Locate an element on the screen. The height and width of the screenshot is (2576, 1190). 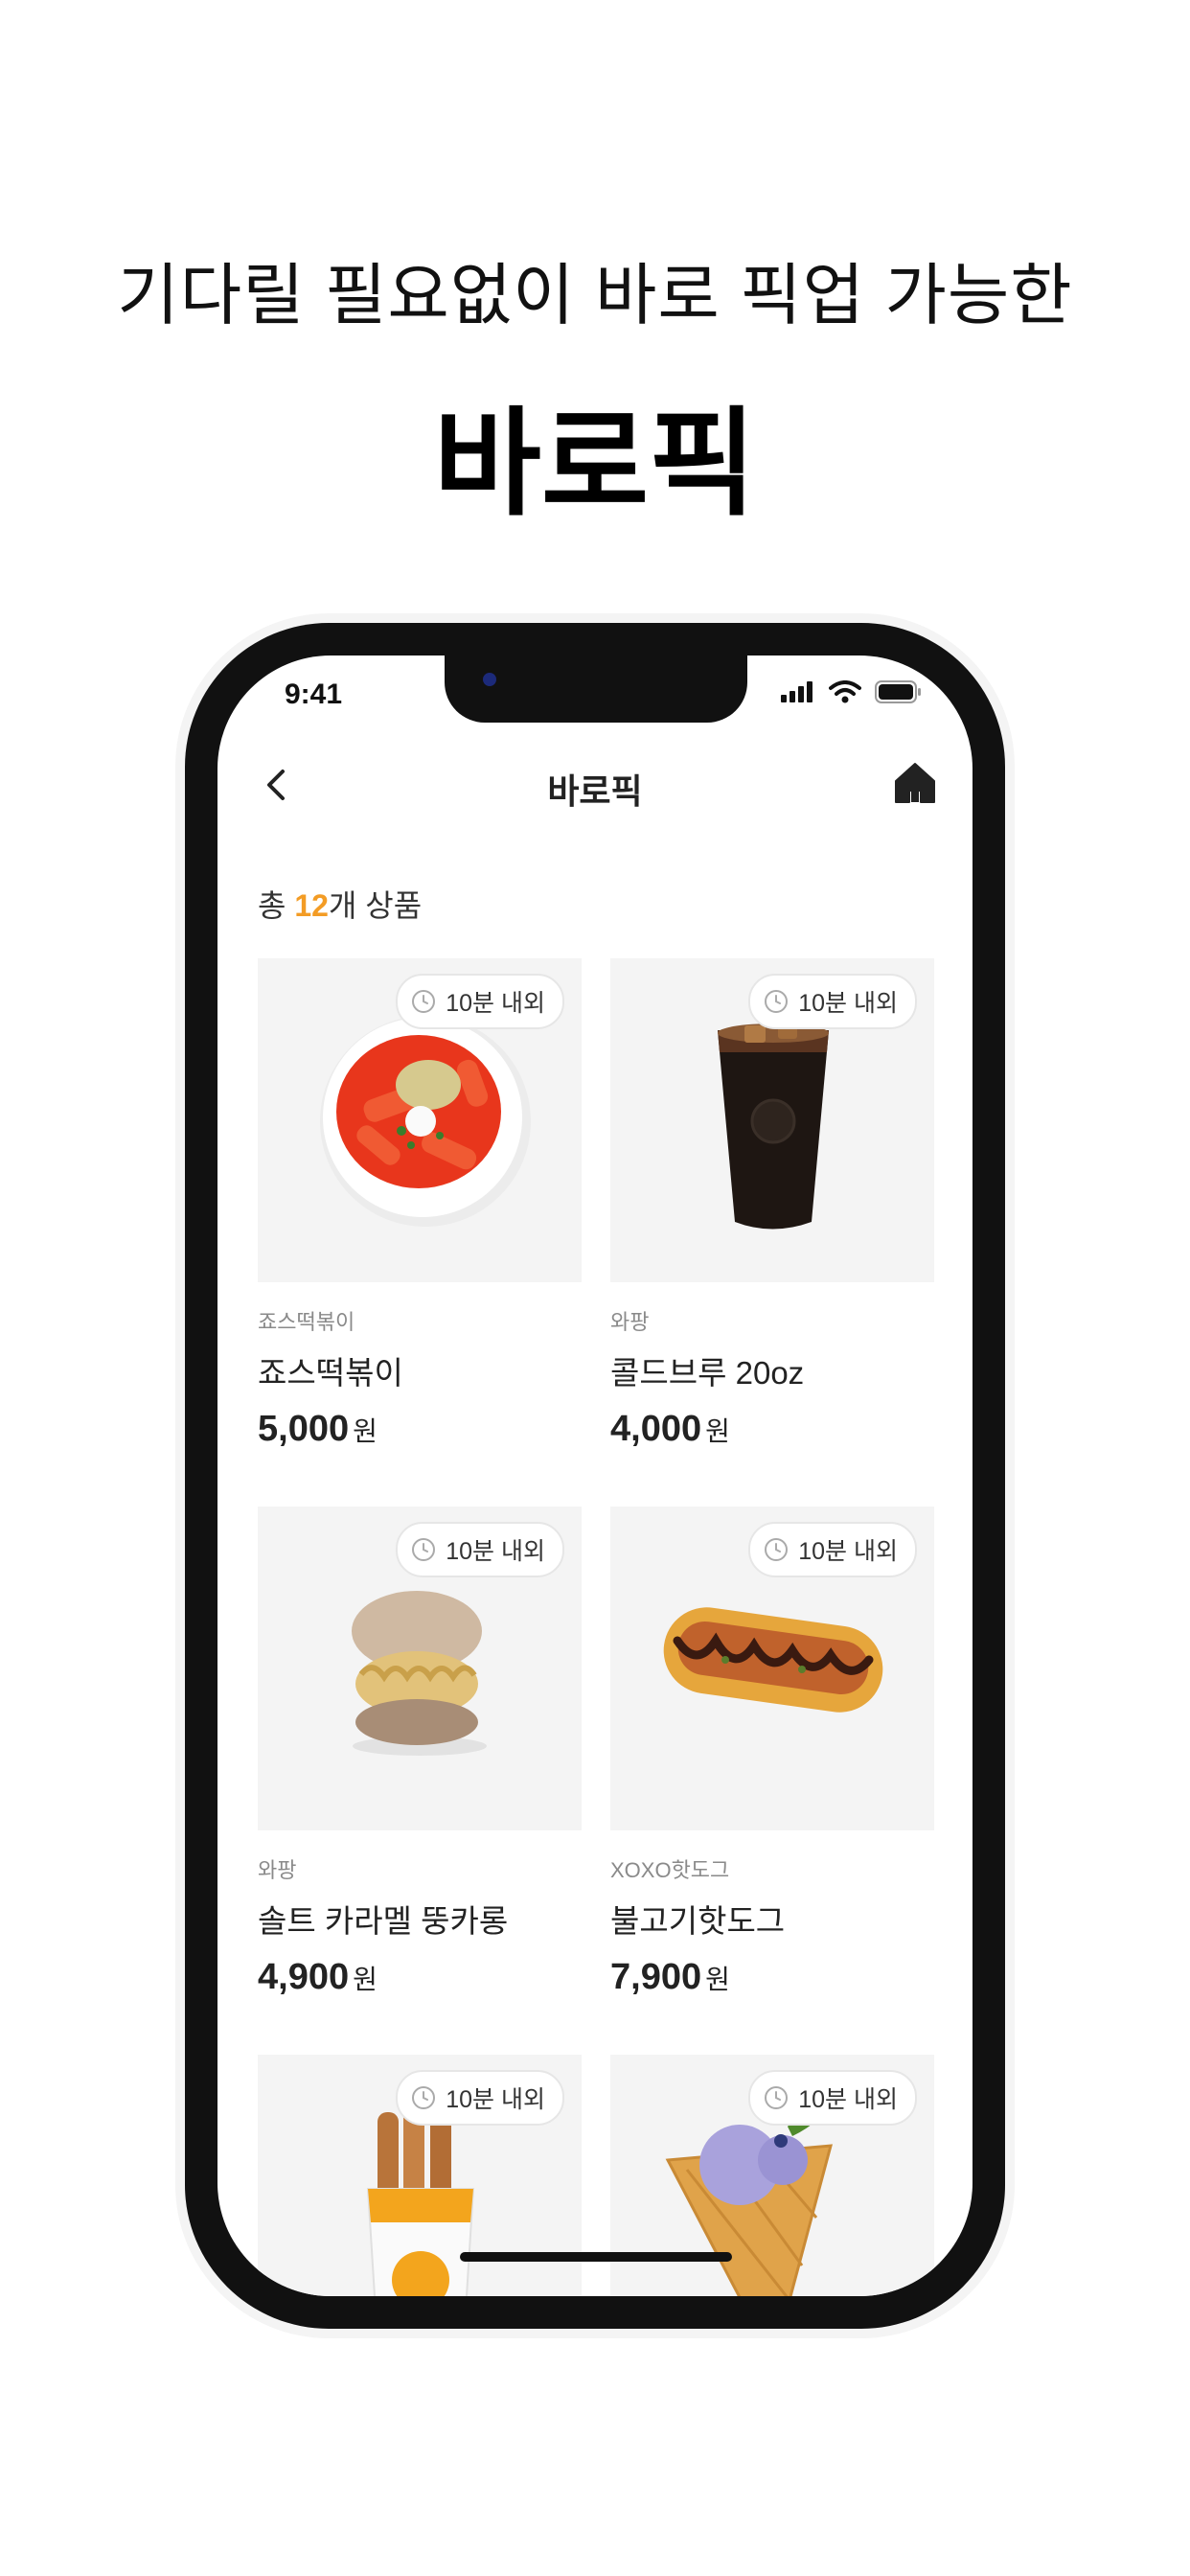
battery-icon is located at coordinates (898, 691).